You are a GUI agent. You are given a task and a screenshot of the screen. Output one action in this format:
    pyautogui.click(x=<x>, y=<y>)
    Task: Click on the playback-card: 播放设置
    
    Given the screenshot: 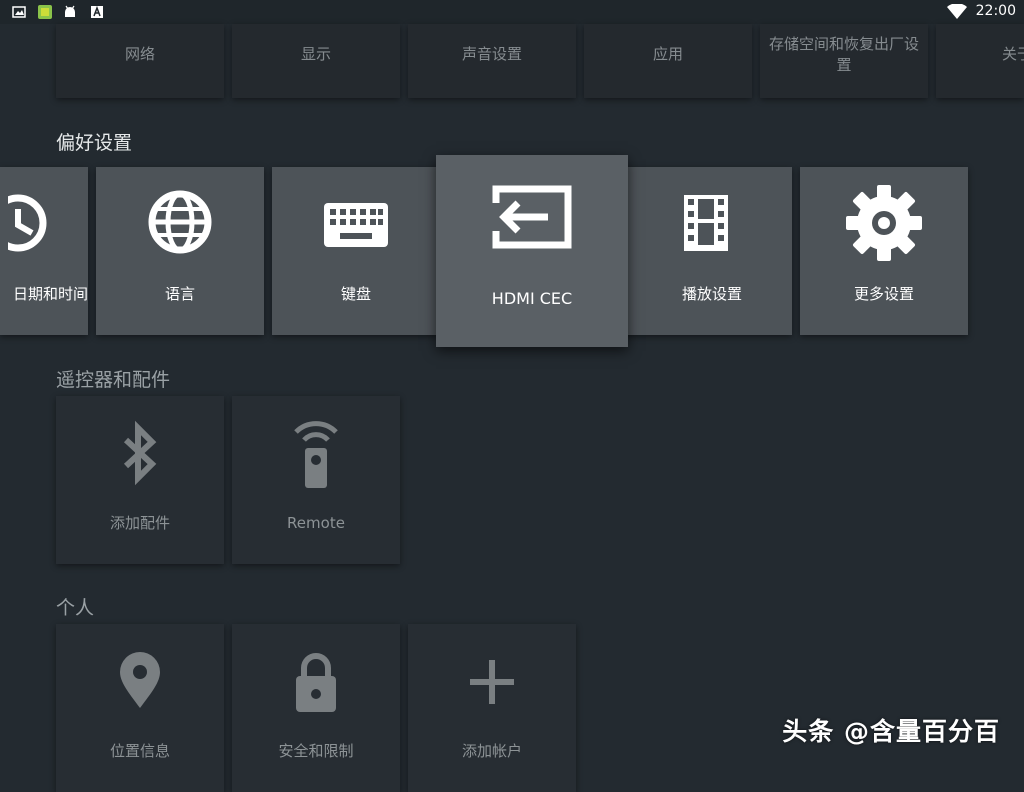 What is the action you would take?
    pyautogui.click(x=706, y=251)
    